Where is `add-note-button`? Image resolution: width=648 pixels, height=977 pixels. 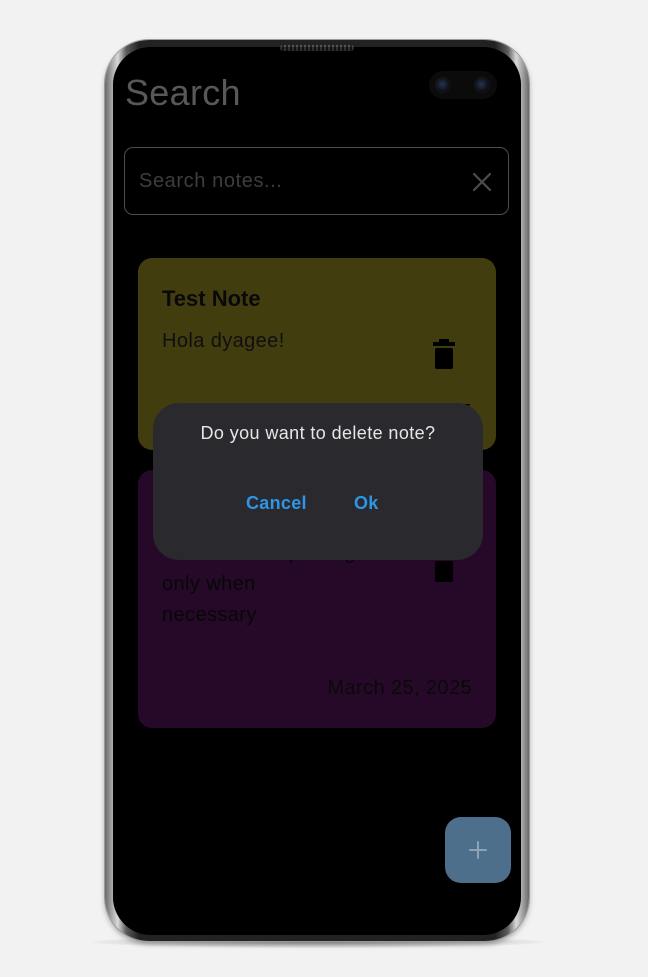
add-note-button is located at coordinates (478, 850).